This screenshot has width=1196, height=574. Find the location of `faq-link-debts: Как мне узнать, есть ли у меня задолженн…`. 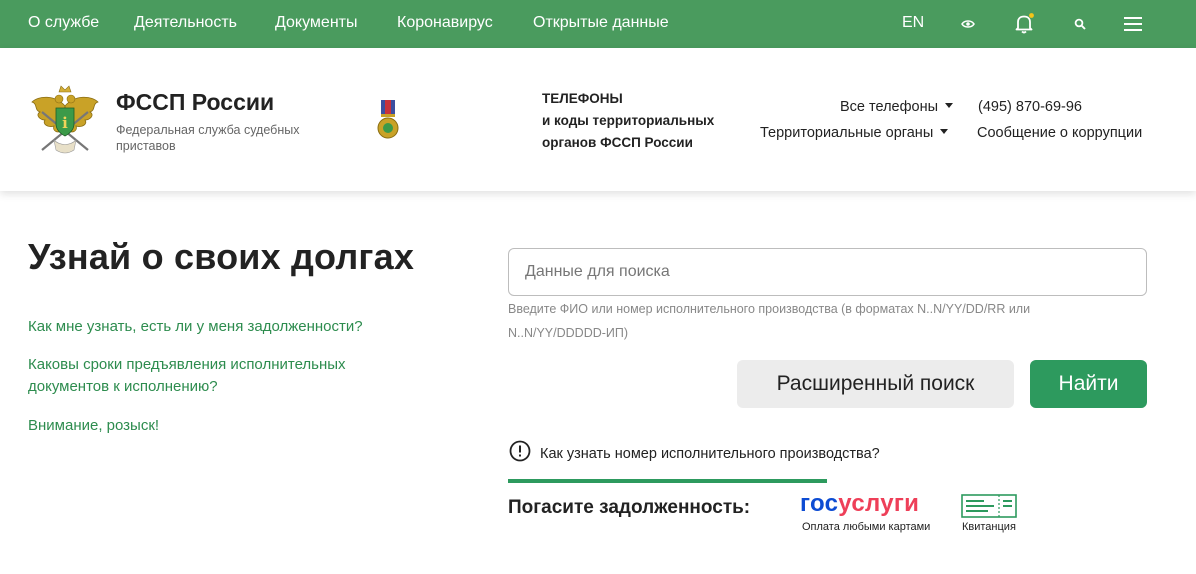

faq-link-debts: Как мне узнать, есть ли у меня задолженн… is located at coordinates (195, 327).